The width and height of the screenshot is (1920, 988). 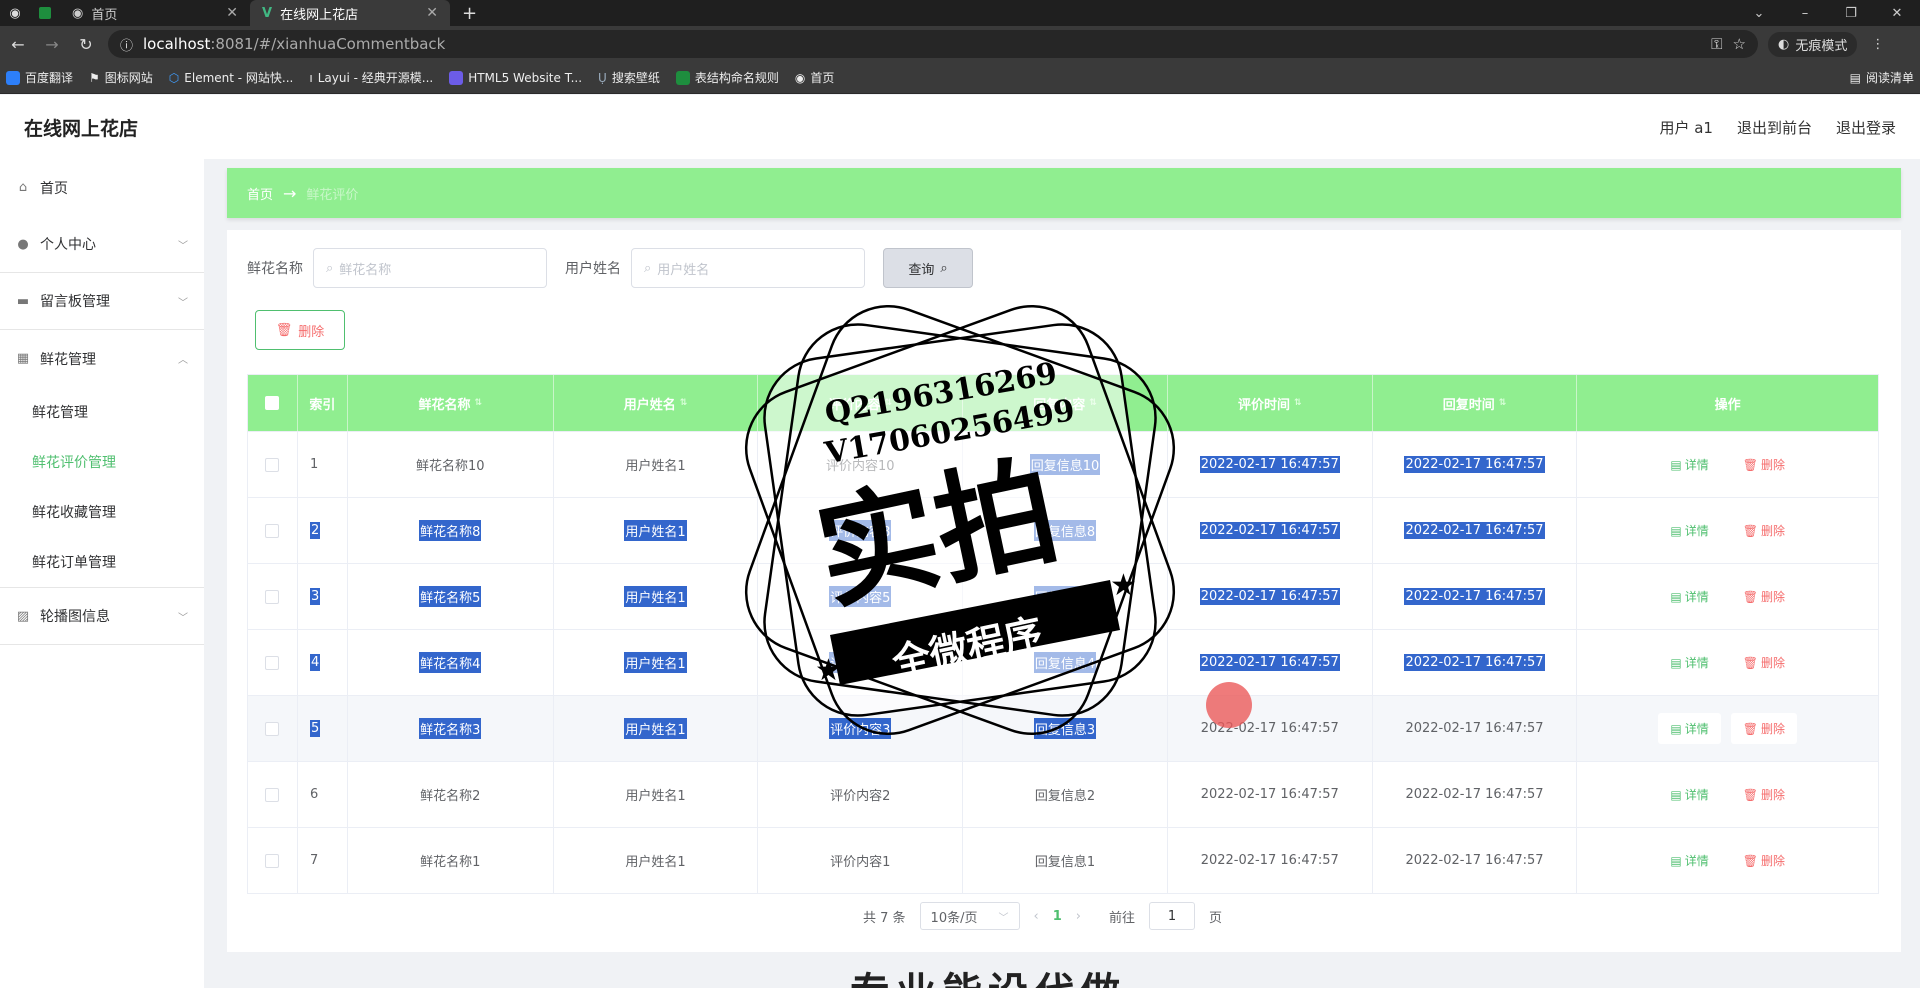 What do you see at coordinates (1882, 77) in the screenshot?
I see `reading-list: ▤ 阅读清单` at bounding box center [1882, 77].